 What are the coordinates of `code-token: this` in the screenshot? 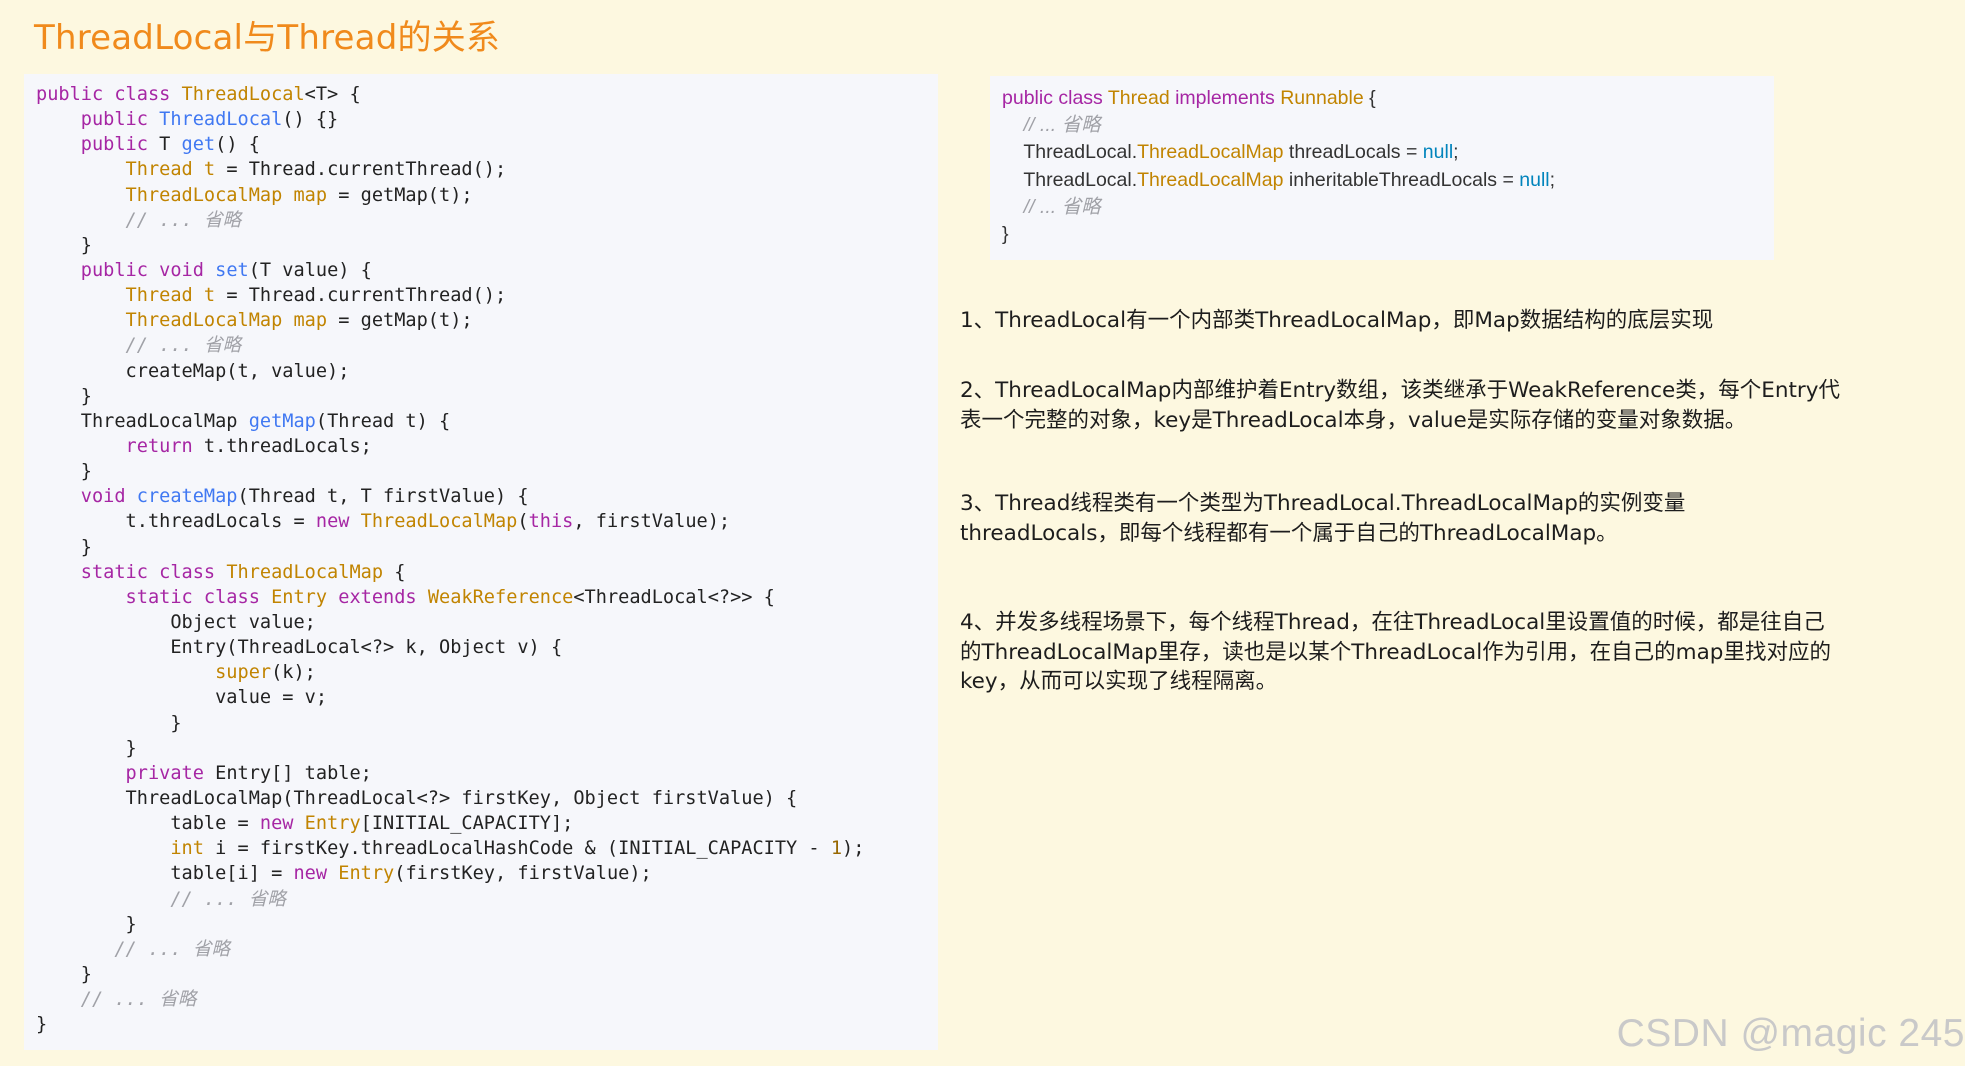 It's located at (551, 522).